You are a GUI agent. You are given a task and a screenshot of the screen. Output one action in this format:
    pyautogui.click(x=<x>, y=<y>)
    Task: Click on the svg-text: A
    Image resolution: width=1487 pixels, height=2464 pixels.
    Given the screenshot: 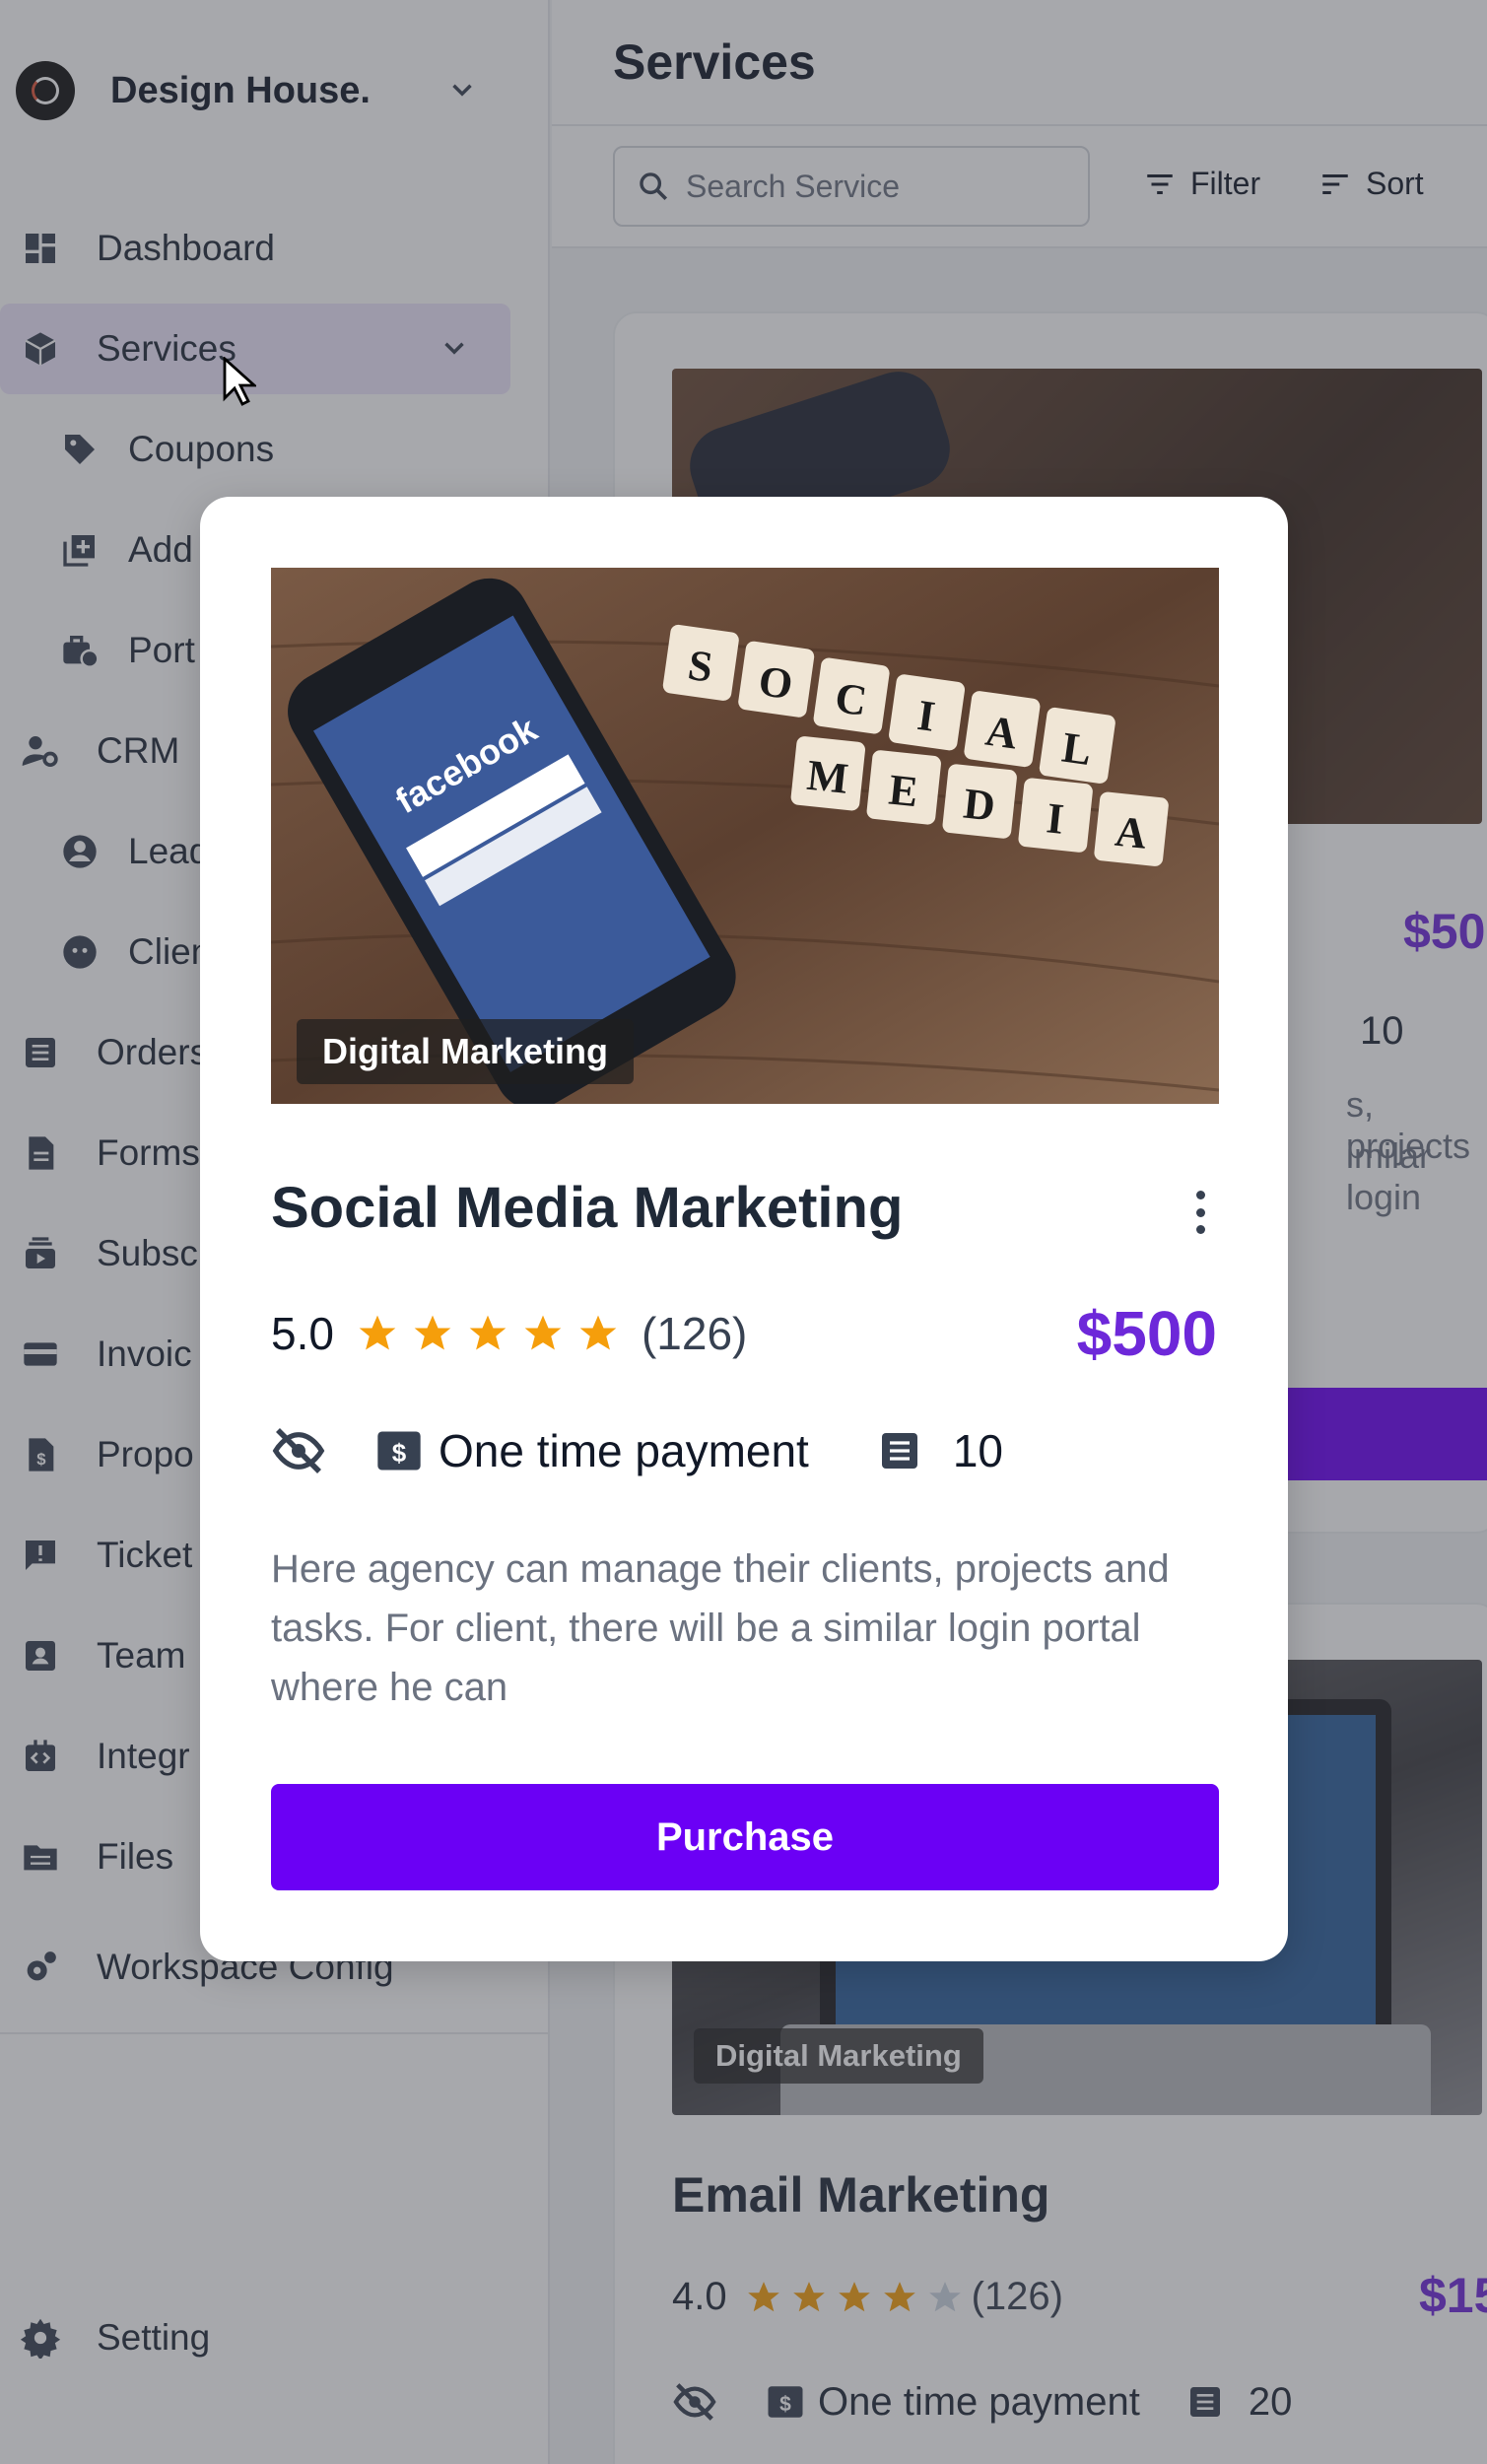 What is the action you would take?
    pyautogui.click(x=1131, y=832)
    